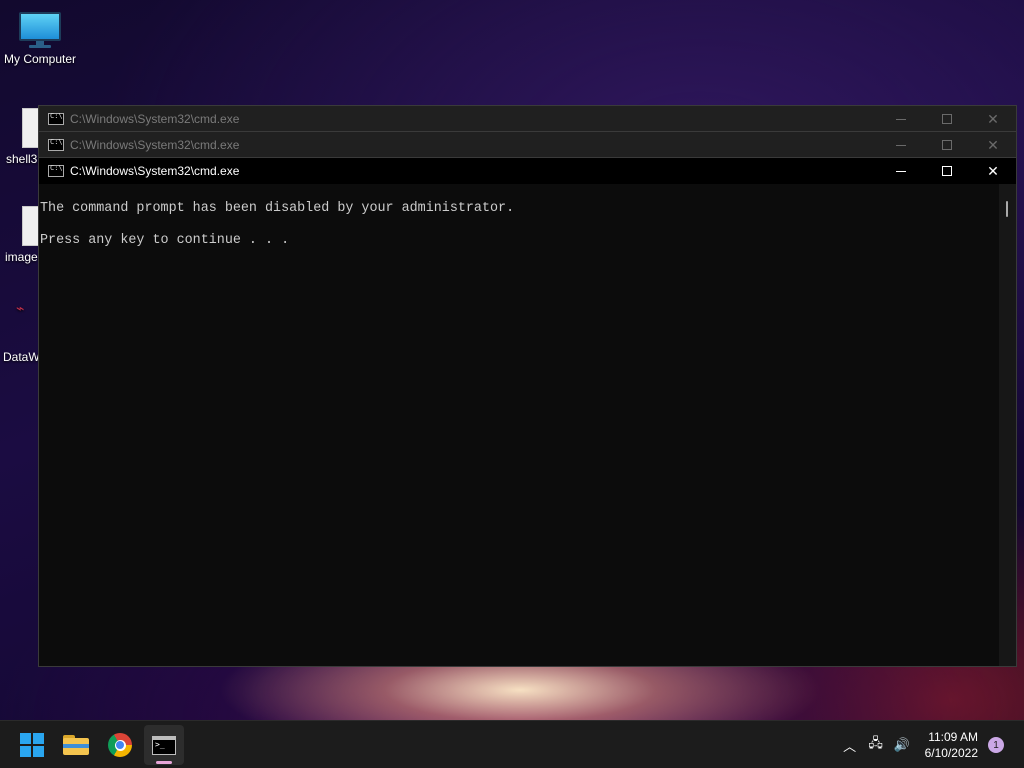 The image size is (1024, 768). Describe the element at coordinates (875, 742) in the screenshot. I see `network-icon: 🖧` at that location.